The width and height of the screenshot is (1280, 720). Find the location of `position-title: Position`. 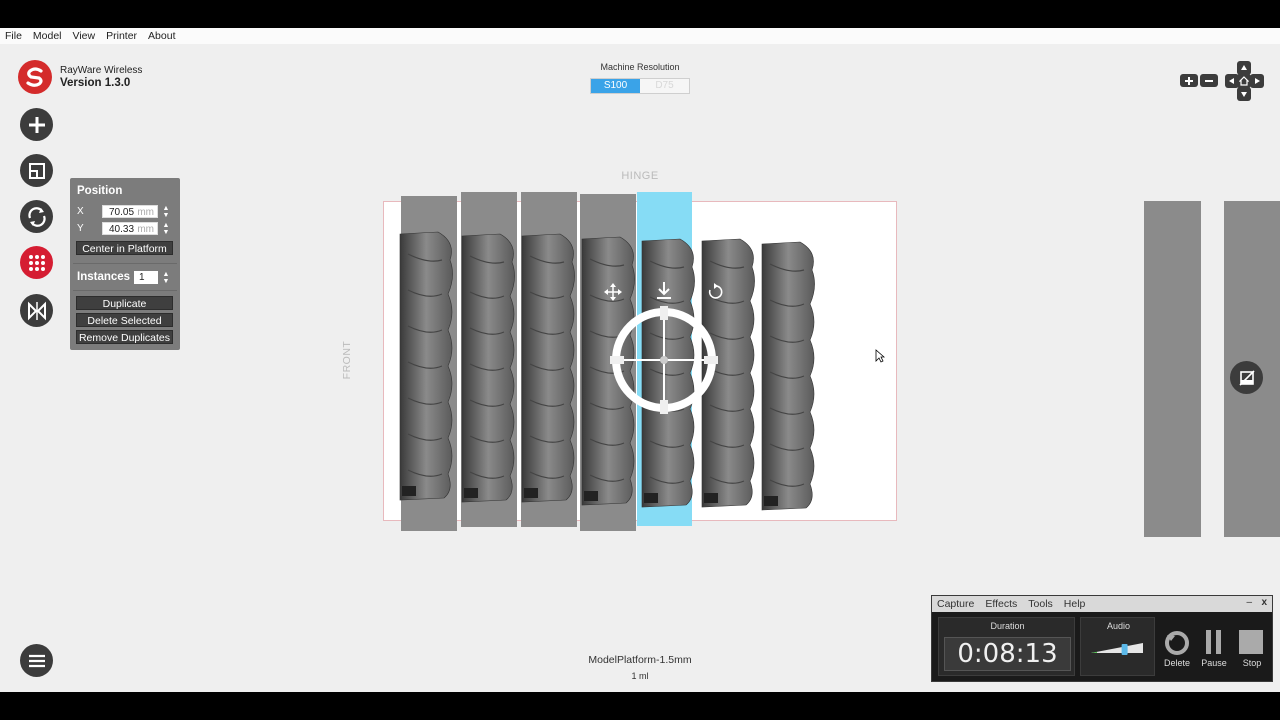

position-title: Position is located at coordinates (100, 191).